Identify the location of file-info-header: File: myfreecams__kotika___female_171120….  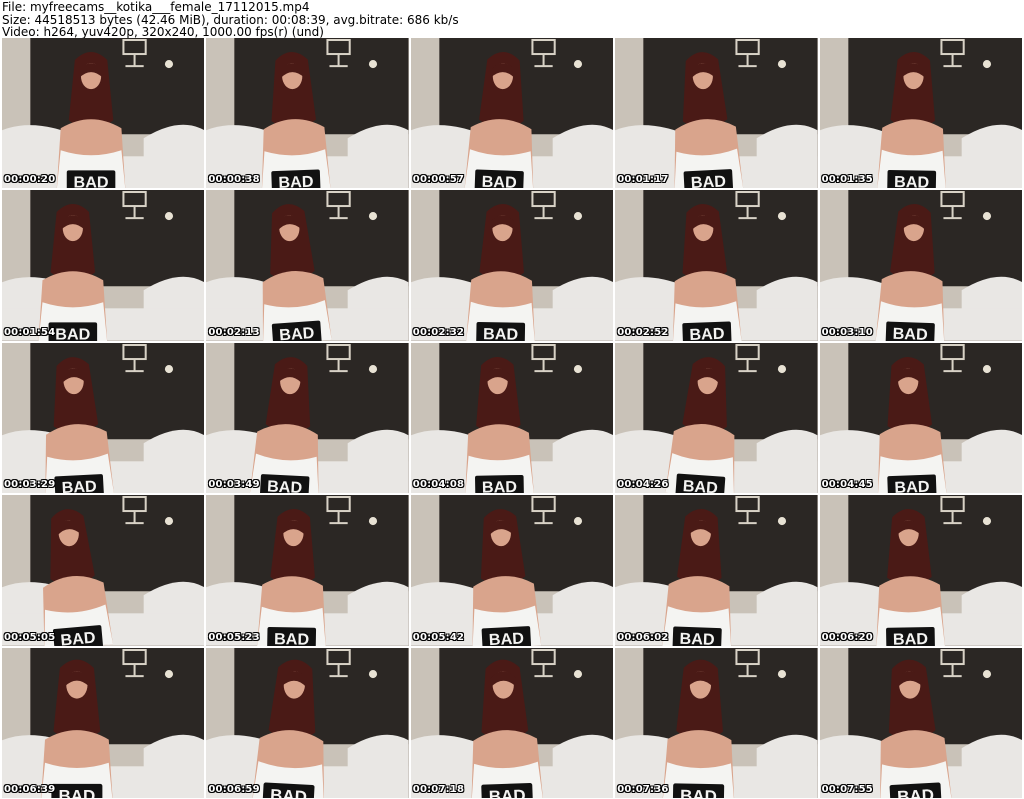
(512, 20).